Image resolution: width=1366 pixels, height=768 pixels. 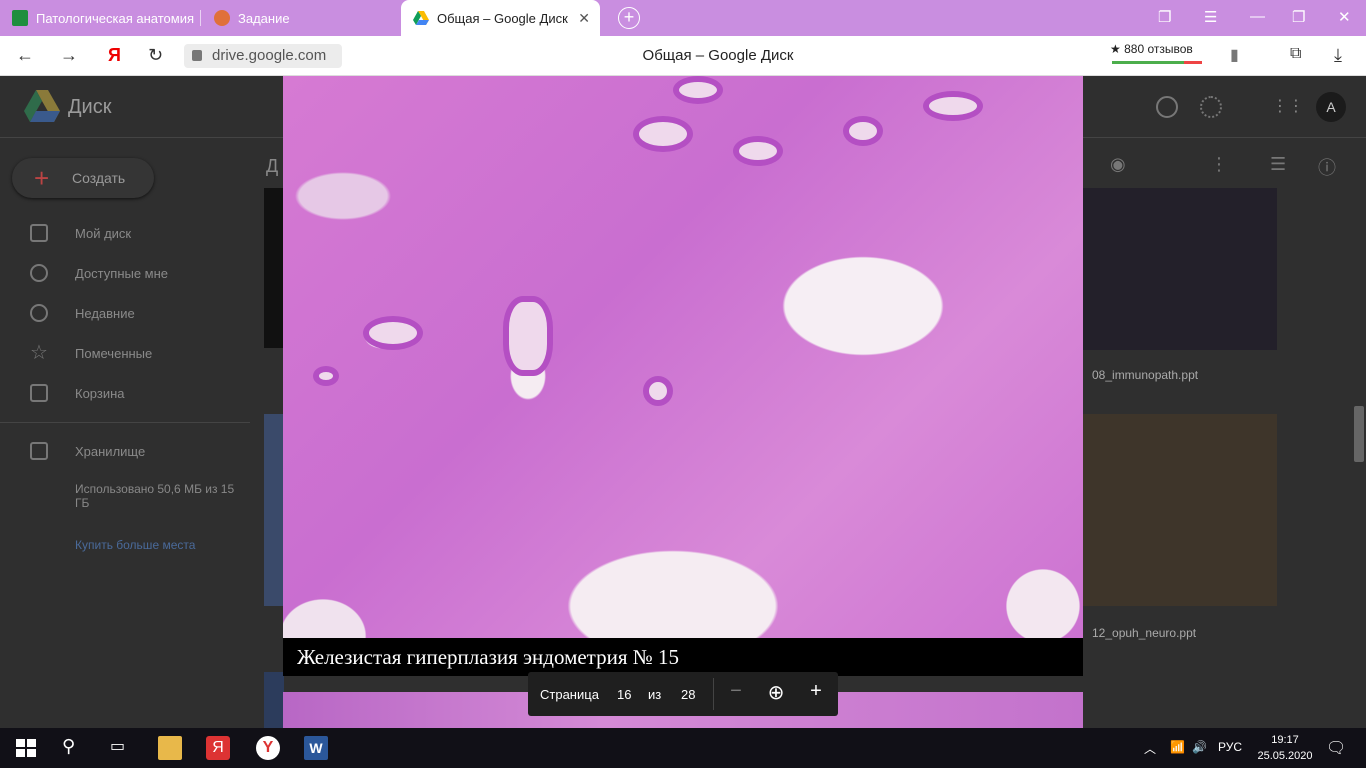 What do you see at coordinates (39, 313) in the screenshot?
I see `clock-icon` at bounding box center [39, 313].